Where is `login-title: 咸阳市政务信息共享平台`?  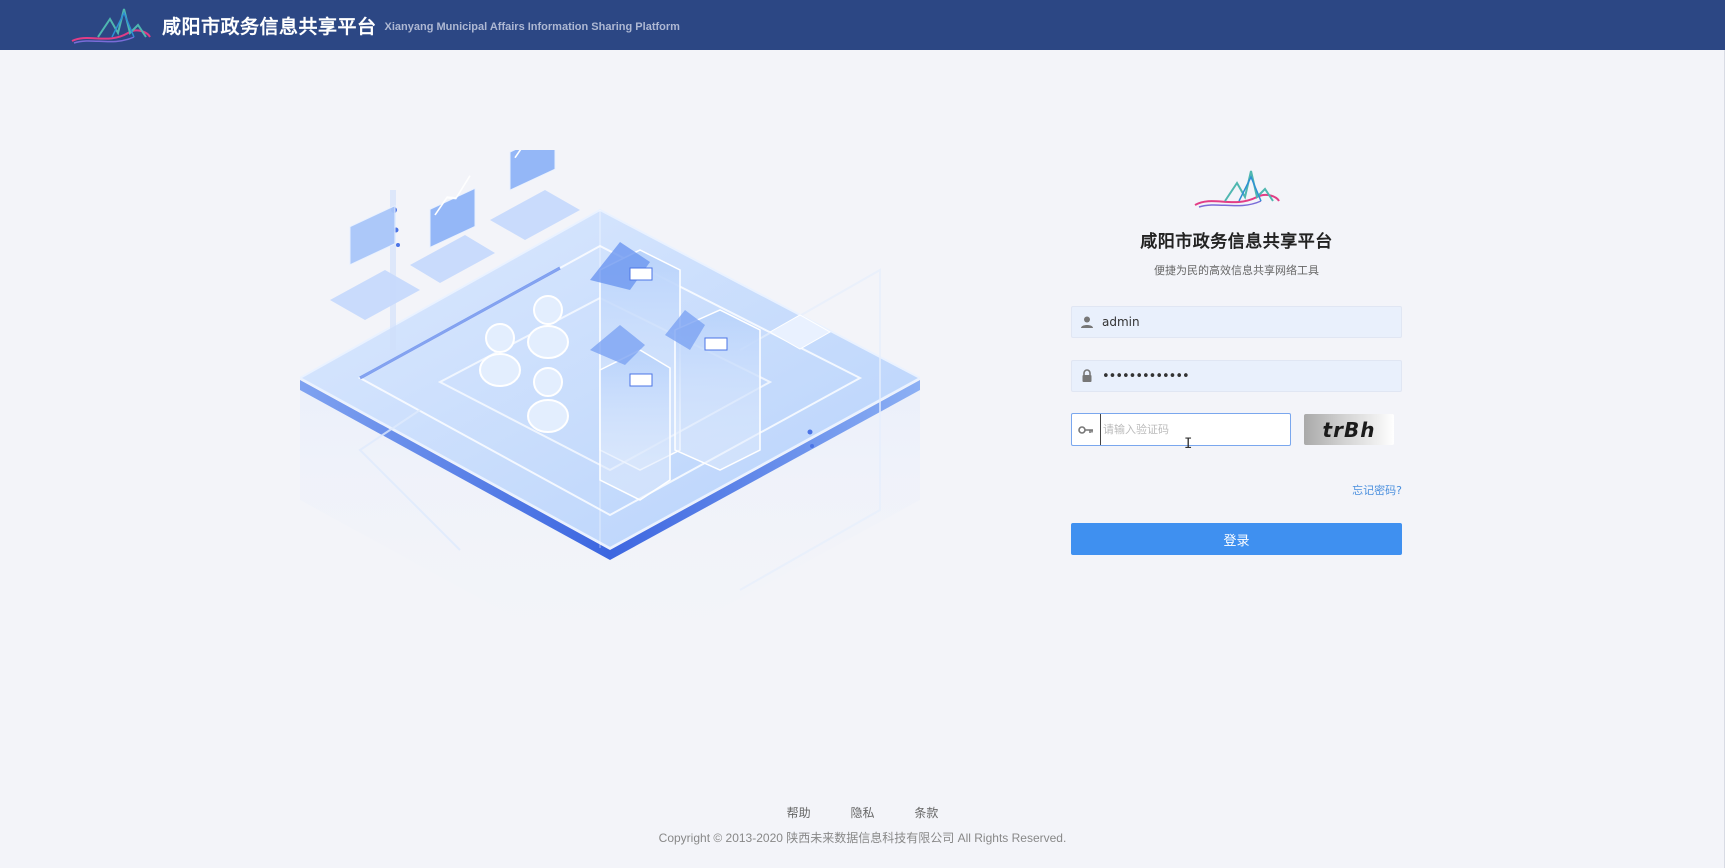 login-title: 咸阳市政务信息共享平台 is located at coordinates (1236, 242).